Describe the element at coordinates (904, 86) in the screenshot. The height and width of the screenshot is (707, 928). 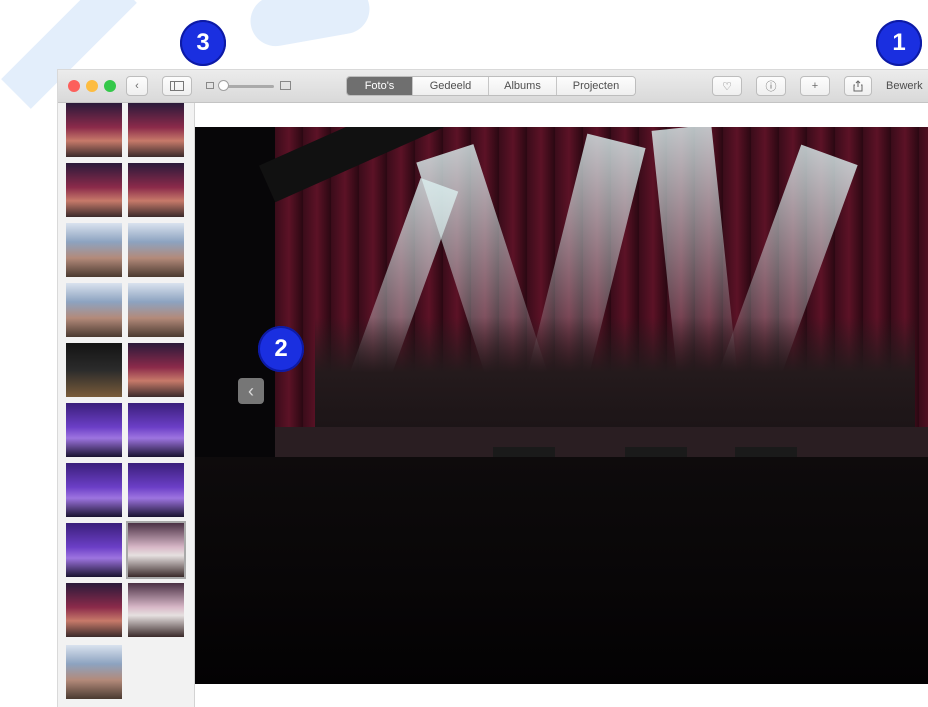
I see `edit-button: Bewerk` at that location.